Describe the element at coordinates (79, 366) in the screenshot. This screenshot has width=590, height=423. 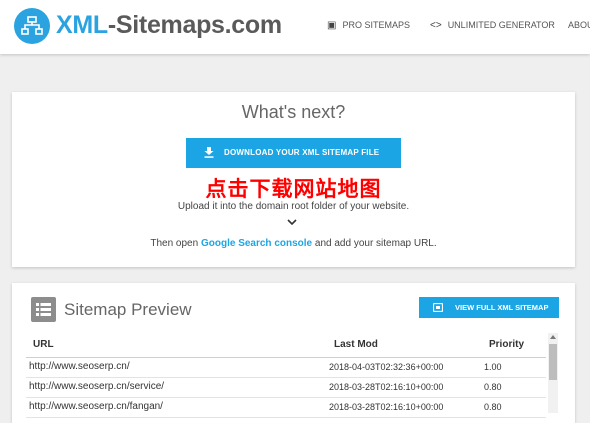
I see `row-url: http://www.seoserp.cn/` at that location.